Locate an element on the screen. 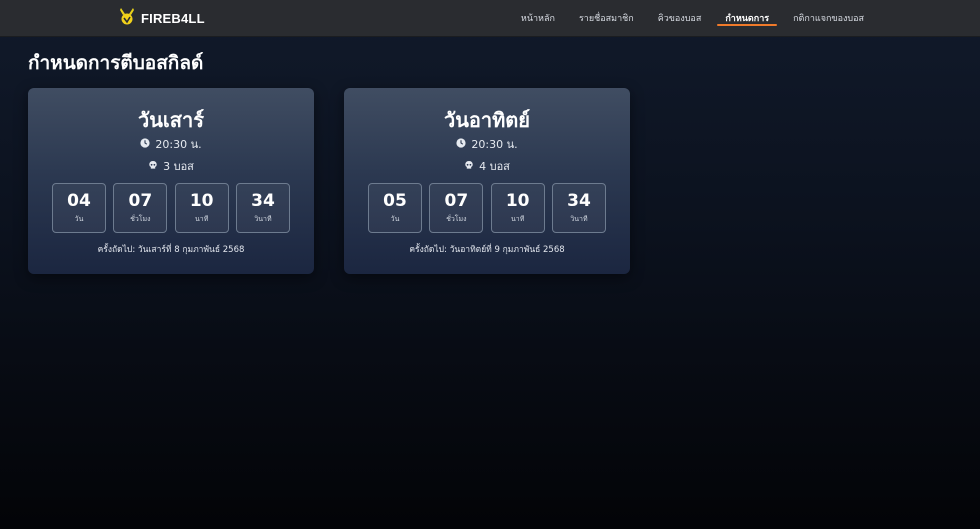 This screenshot has width=980, height=529. countdown-days: 04 วัน is located at coordinates (79, 208).